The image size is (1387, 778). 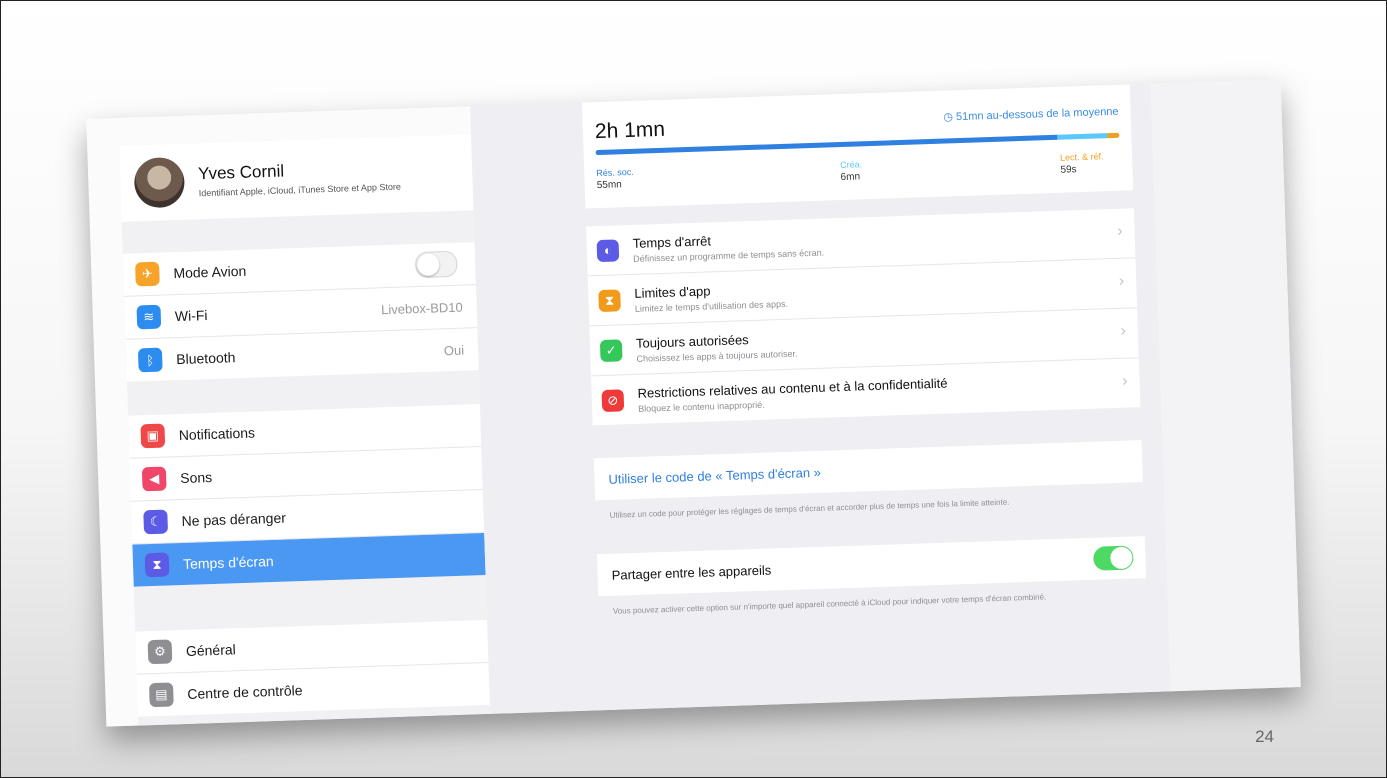 I want to click on category-time: 6mn, so click(x=850, y=177).